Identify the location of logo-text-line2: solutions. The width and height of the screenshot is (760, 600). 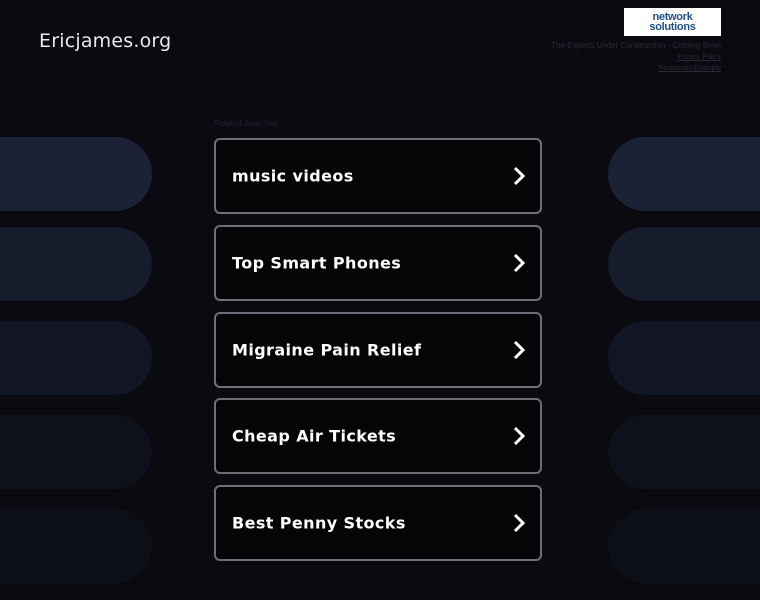
(672, 27).